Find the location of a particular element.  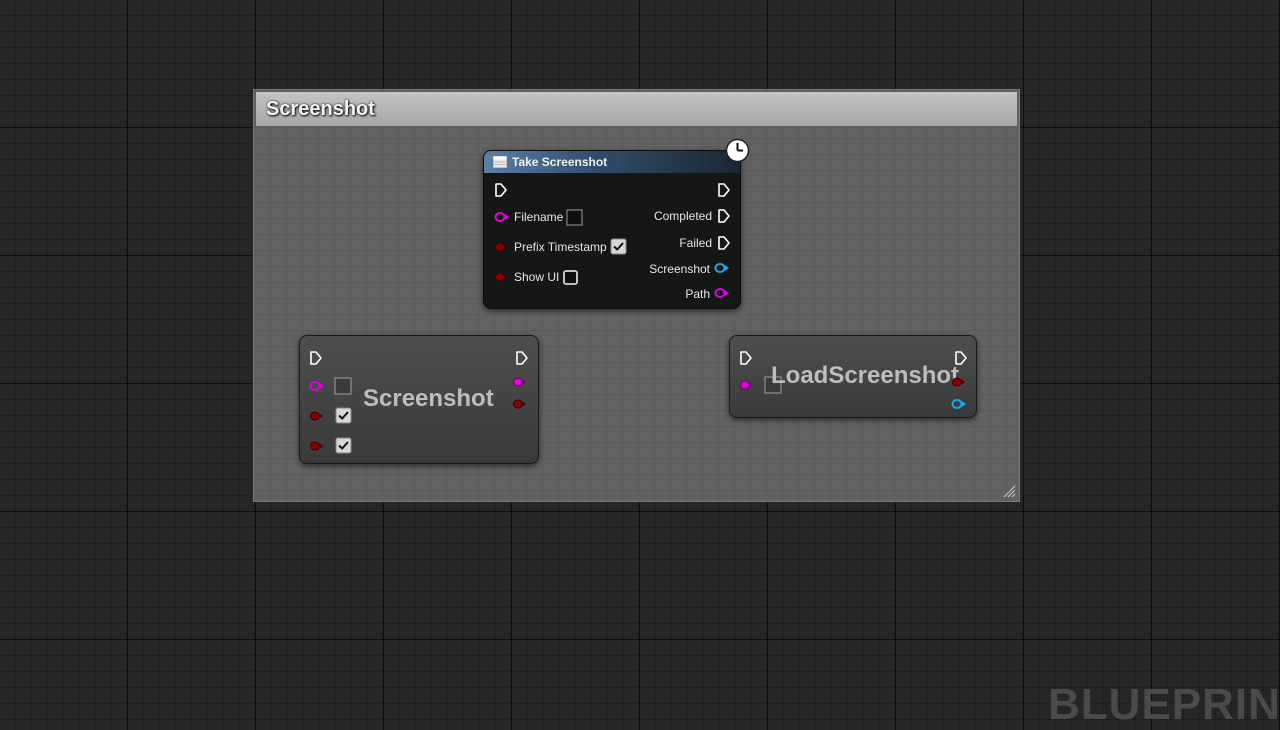

path-output-pin is located at coordinates (722, 293).